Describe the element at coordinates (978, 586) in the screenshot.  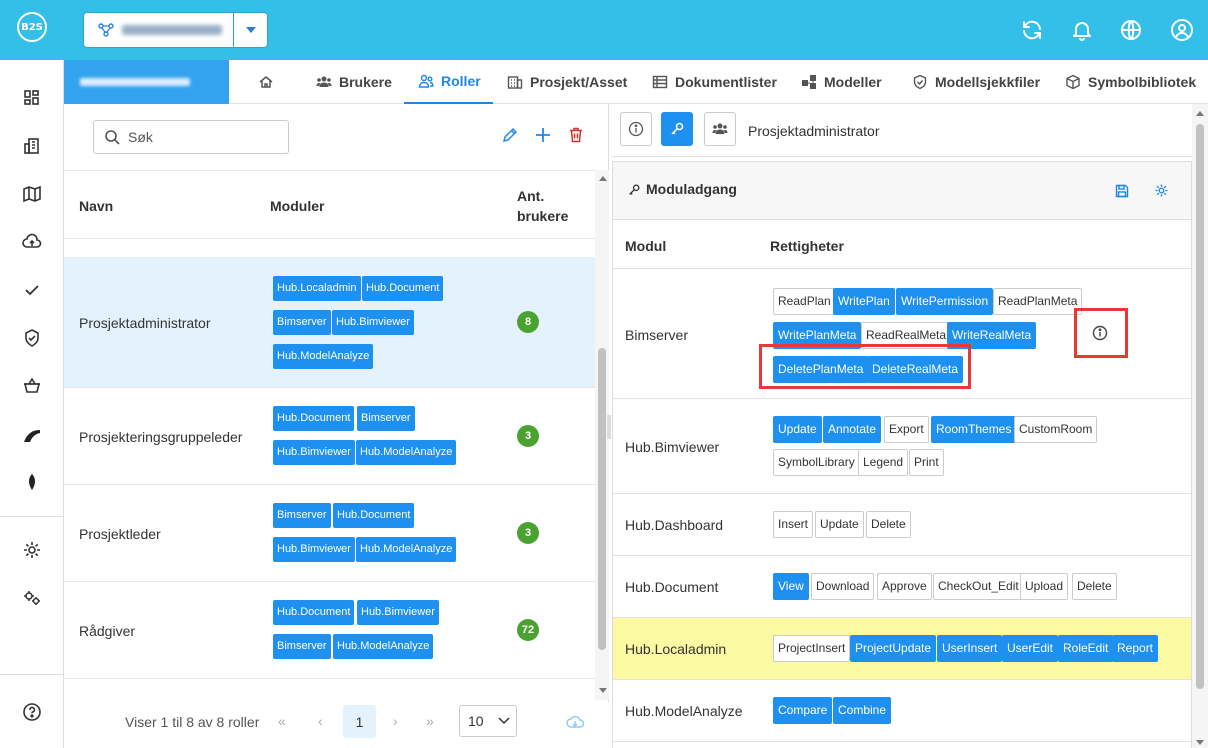
I see `permission-toggle: CheckOut_Edit` at that location.